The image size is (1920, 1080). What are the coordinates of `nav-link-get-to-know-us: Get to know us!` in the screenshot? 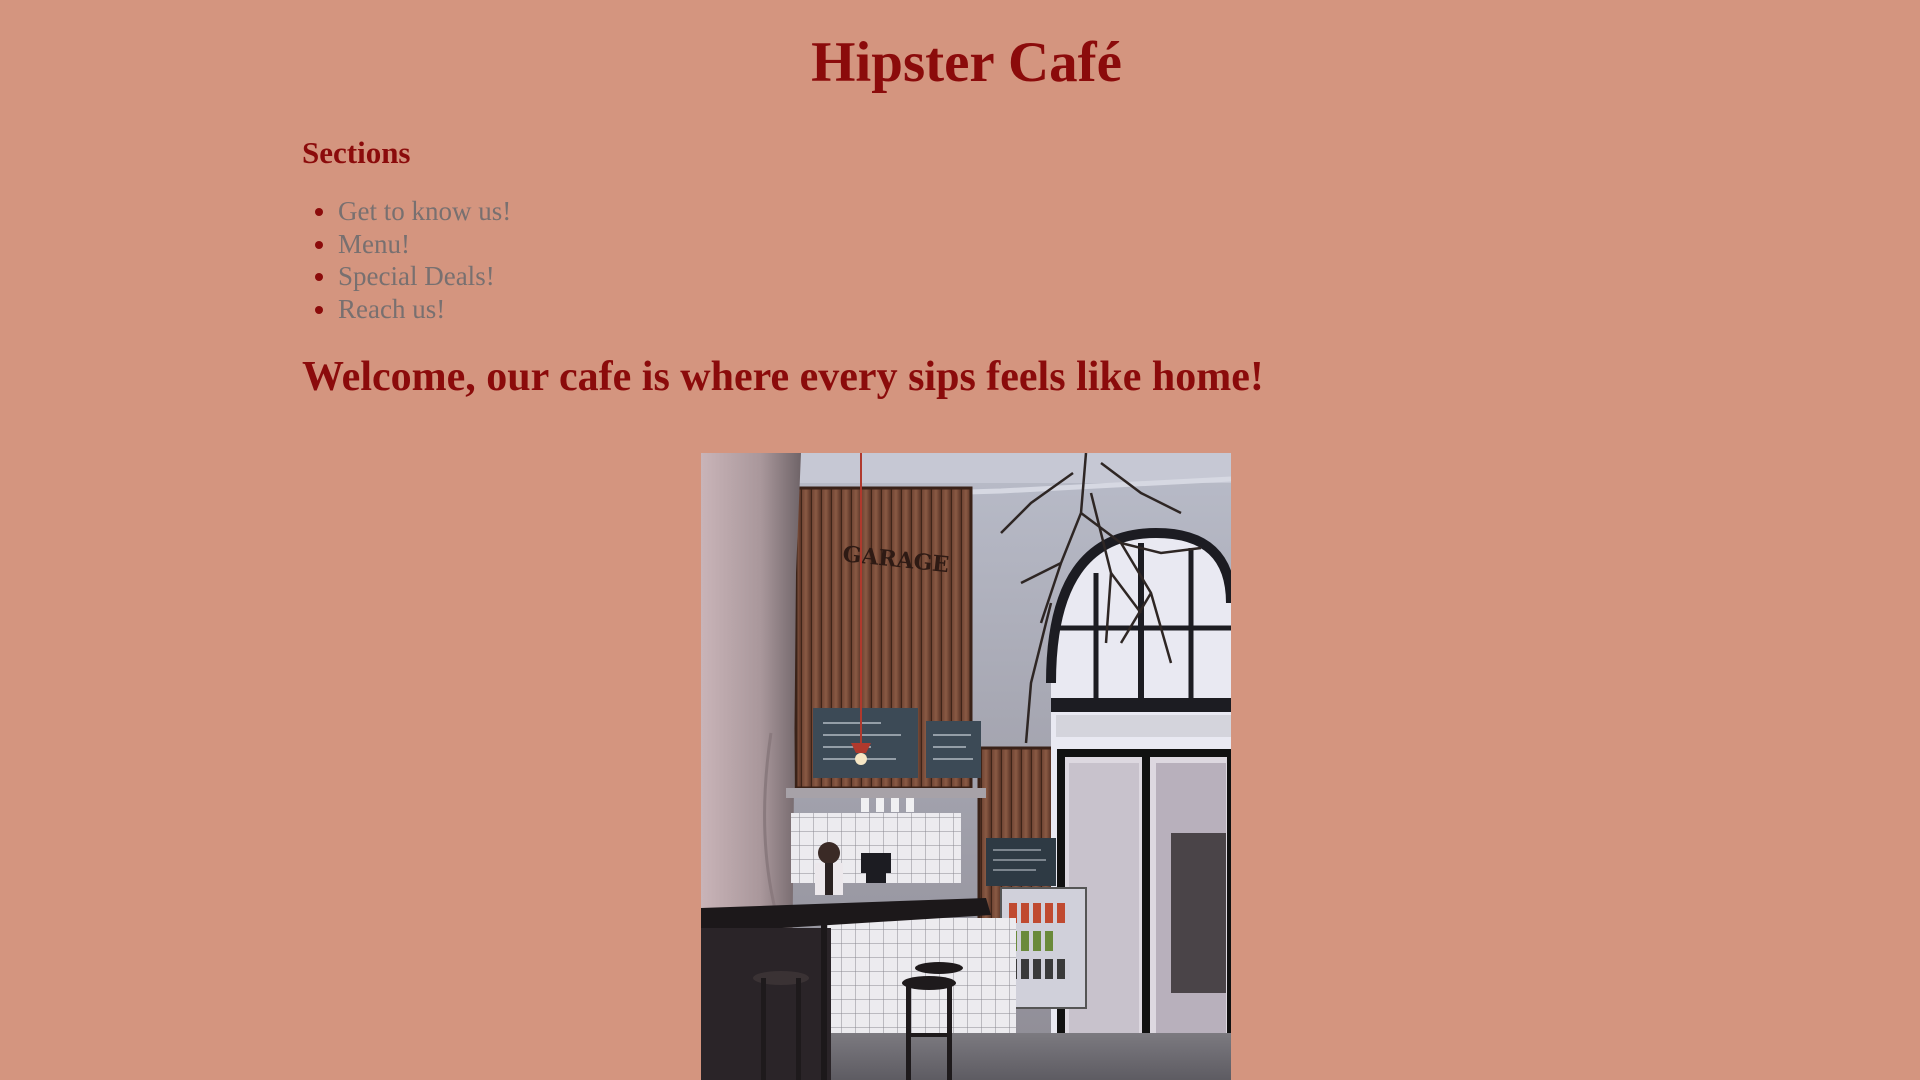 It's located at (424, 211).